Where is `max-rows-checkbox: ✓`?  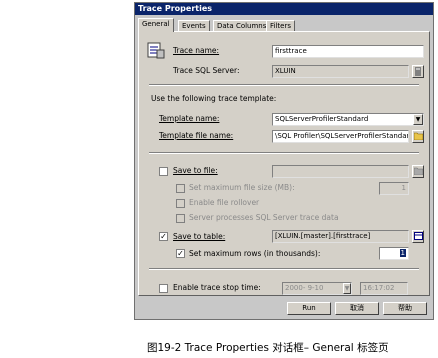
max-rows-checkbox: ✓ is located at coordinates (180, 253).